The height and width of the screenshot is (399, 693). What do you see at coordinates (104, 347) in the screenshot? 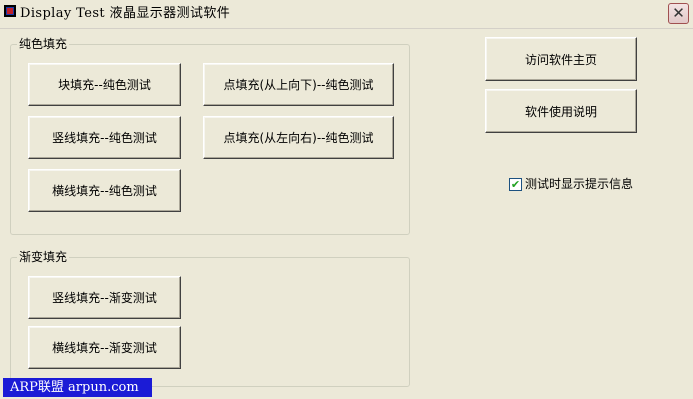
I see `horizontal-line-fill-gradient-button: 横线填充--渐变测试` at bounding box center [104, 347].